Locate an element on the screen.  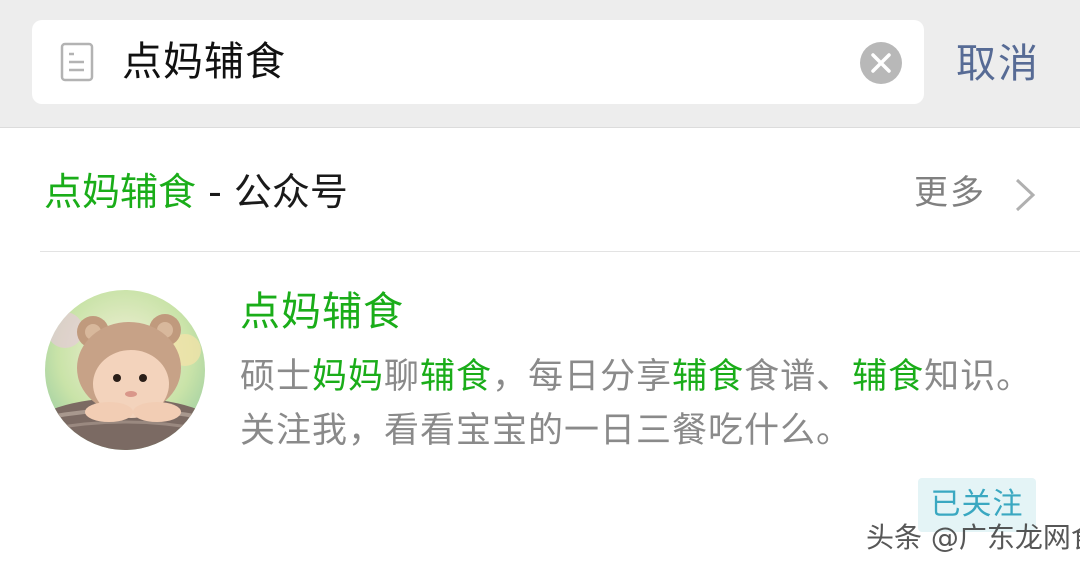
section-title-keyword: 点妈辅食 is located at coordinates (120, 192).